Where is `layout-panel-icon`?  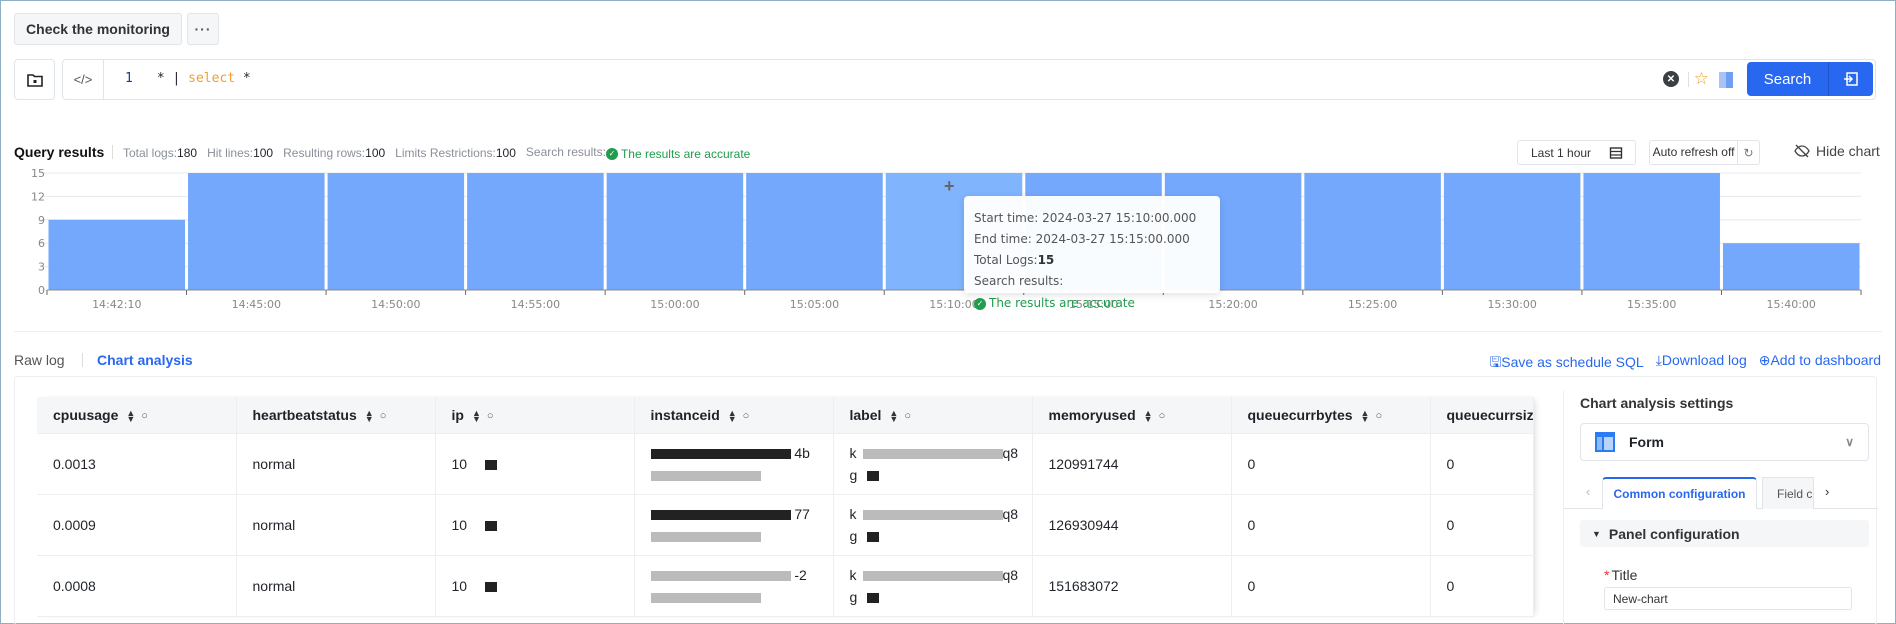
layout-panel-icon is located at coordinates (1726, 80).